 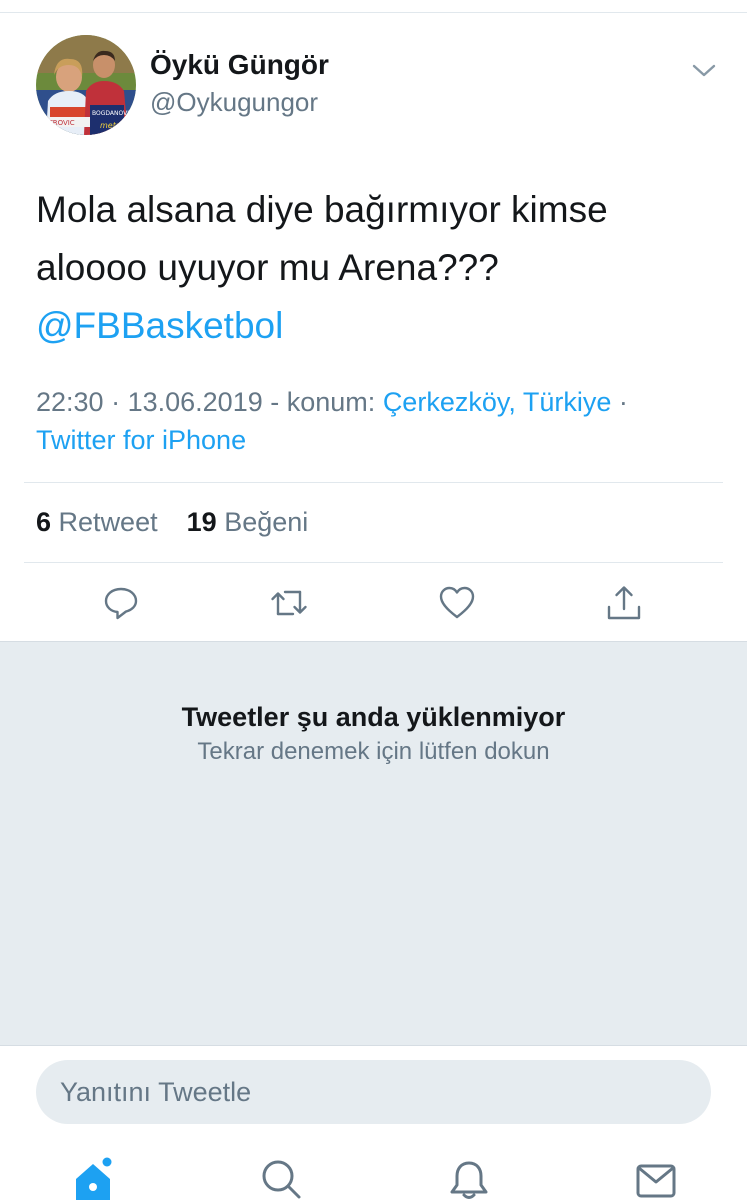 I want to click on envelope-icon, so click(x=656, y=1178).